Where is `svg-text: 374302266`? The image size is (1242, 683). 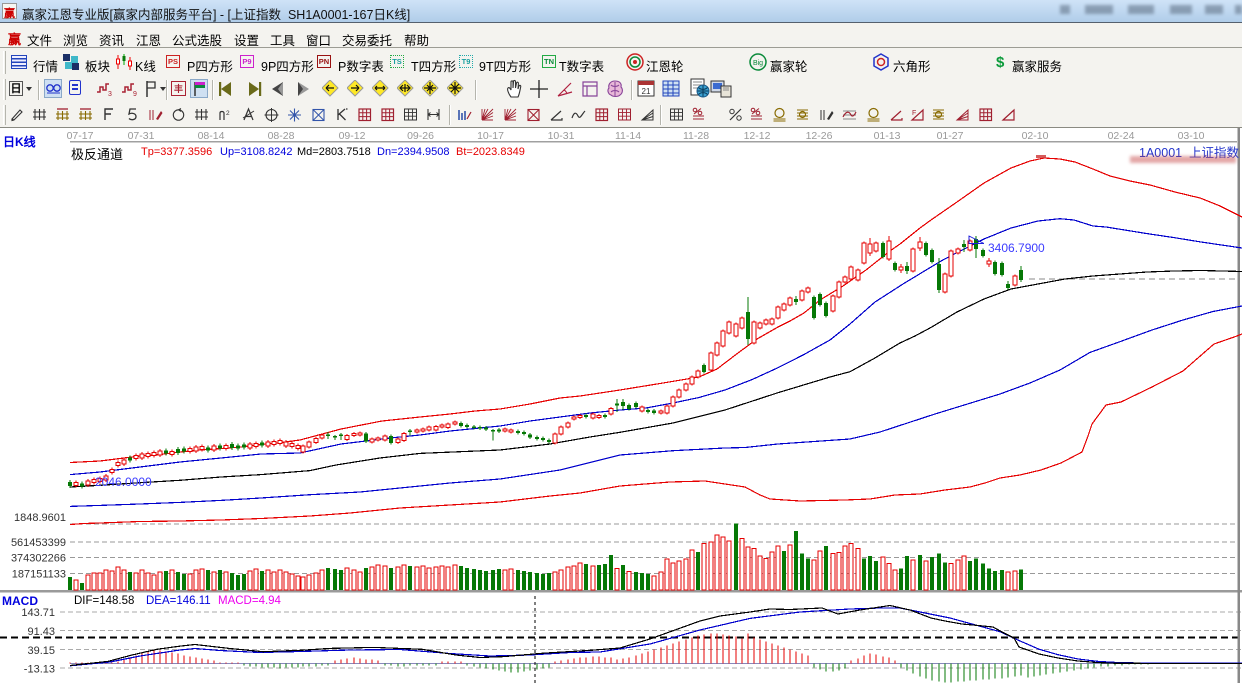
svg-text: 374302266 is located at coordinates (38, 559).